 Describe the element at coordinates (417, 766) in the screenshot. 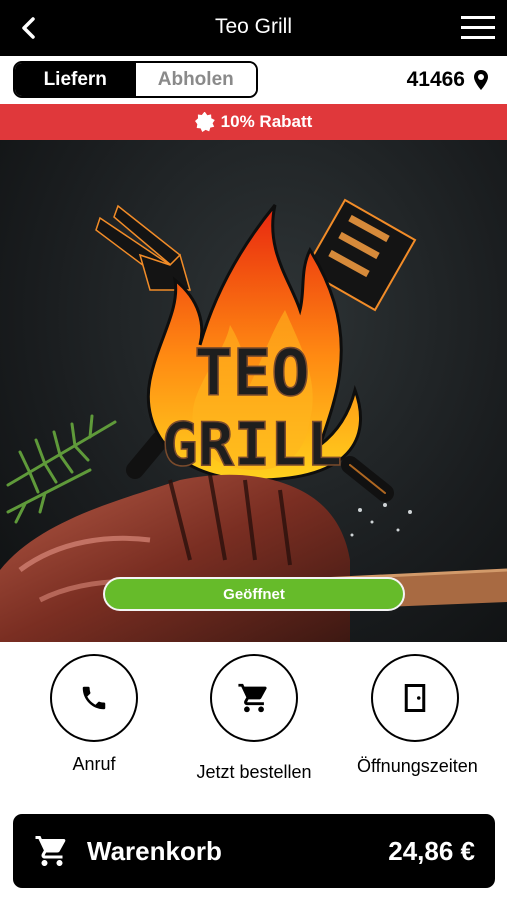

I see `opening-hours-label: Öffnungszeiten` at that location.